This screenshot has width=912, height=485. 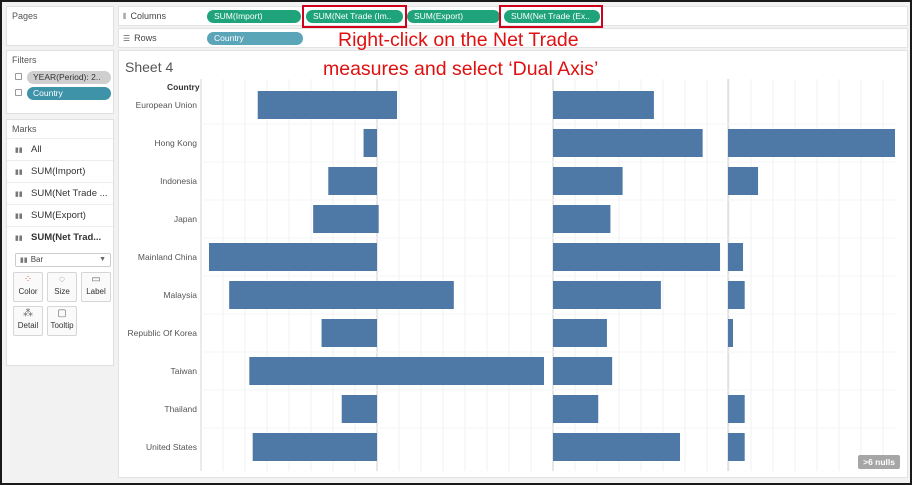 I want to click on category-label: Taiwan, so click(x=184, y=371).